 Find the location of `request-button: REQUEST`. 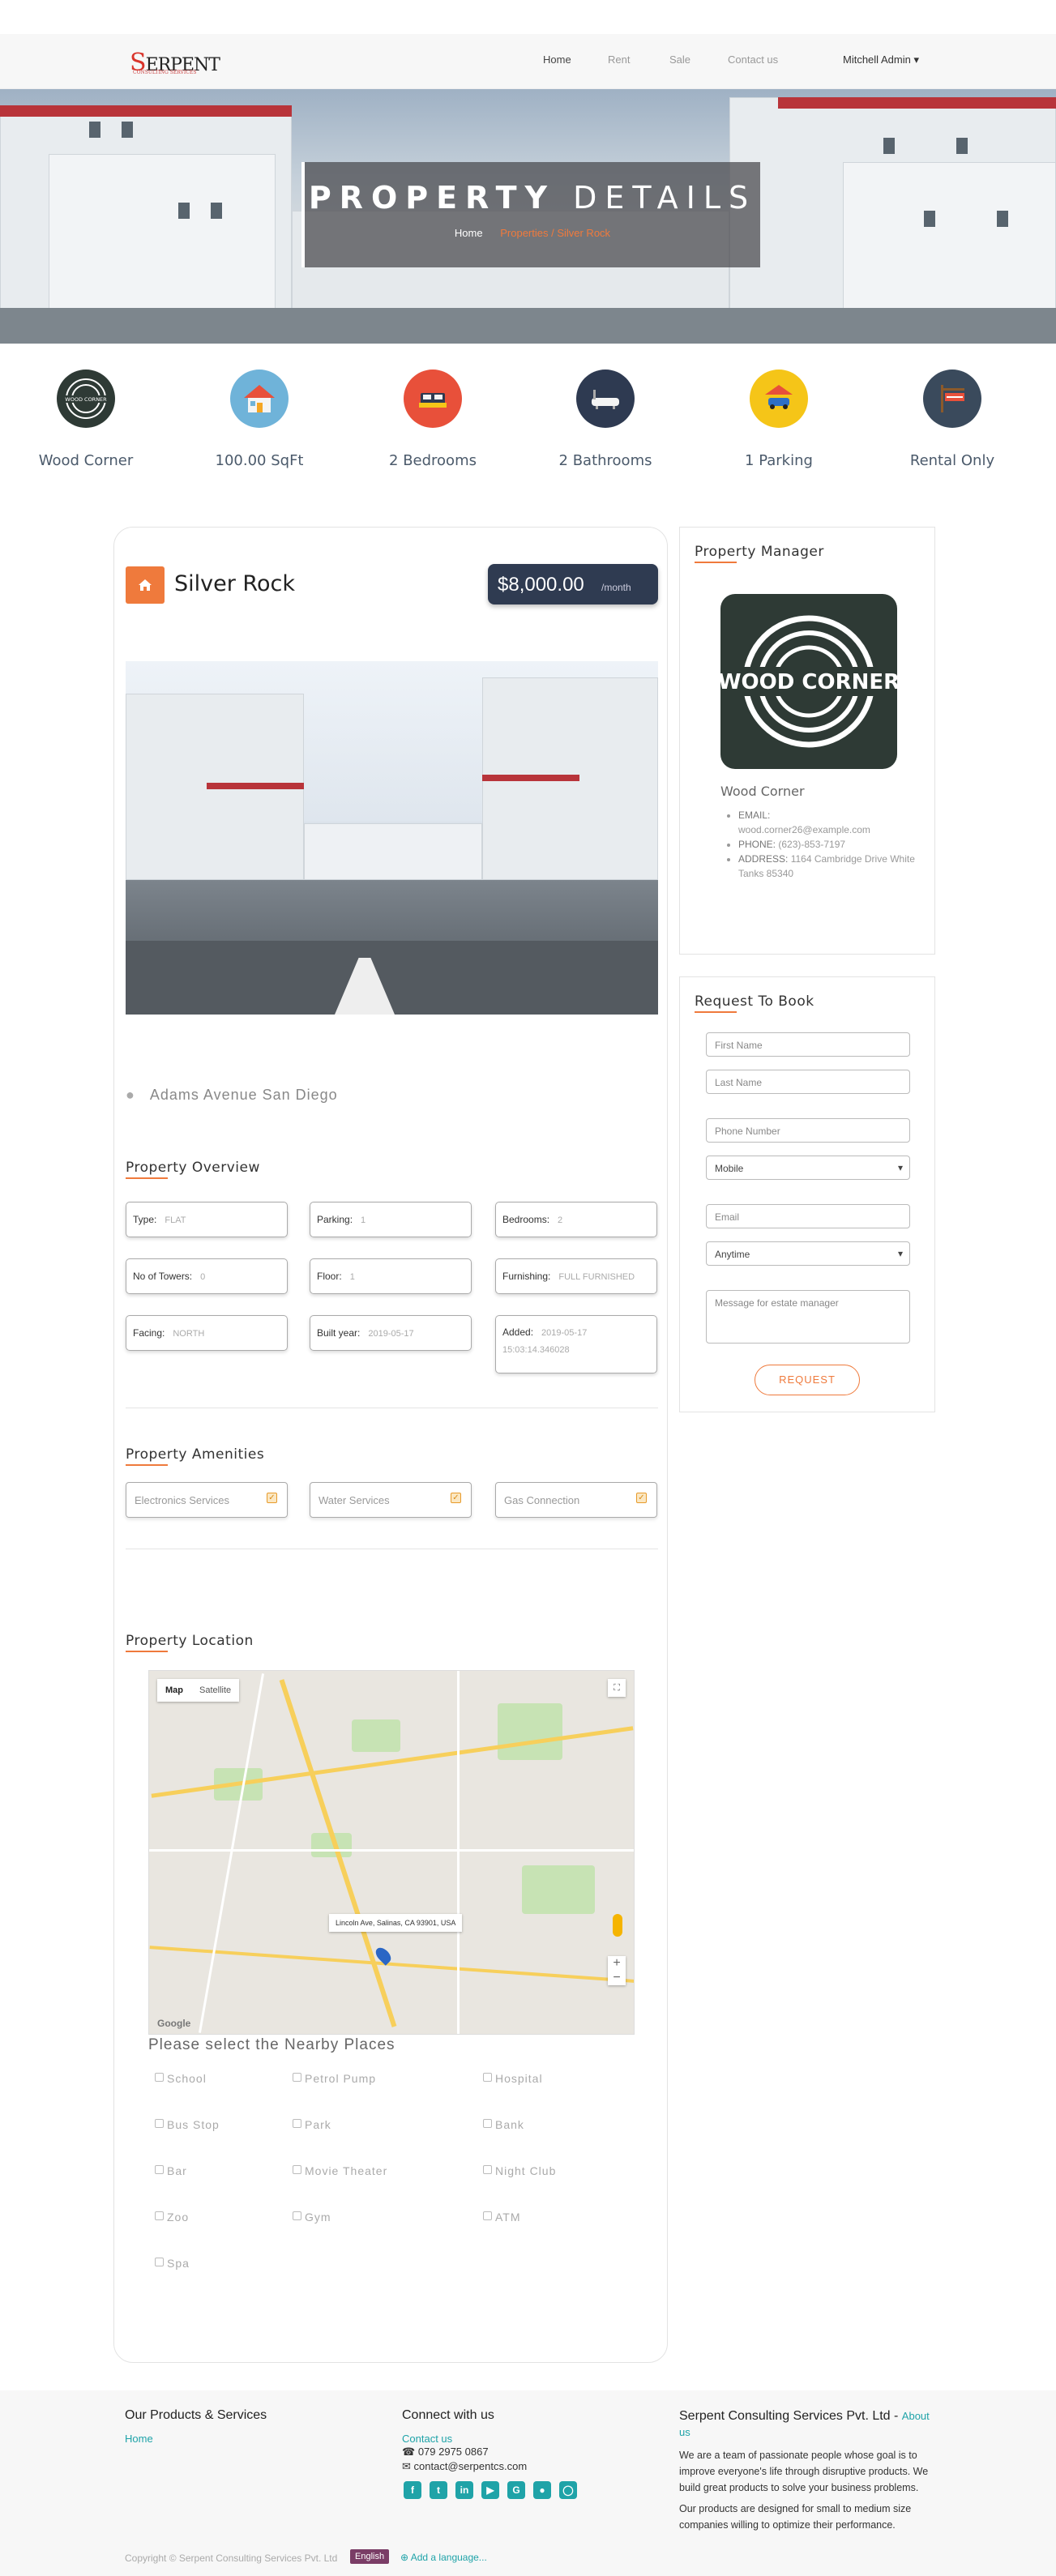

request-button: REQUEST is located at coordinates (807, 1380).